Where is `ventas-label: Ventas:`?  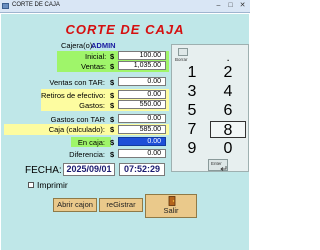 ventas-label: Ventas: is located at coordinates (94, 66).